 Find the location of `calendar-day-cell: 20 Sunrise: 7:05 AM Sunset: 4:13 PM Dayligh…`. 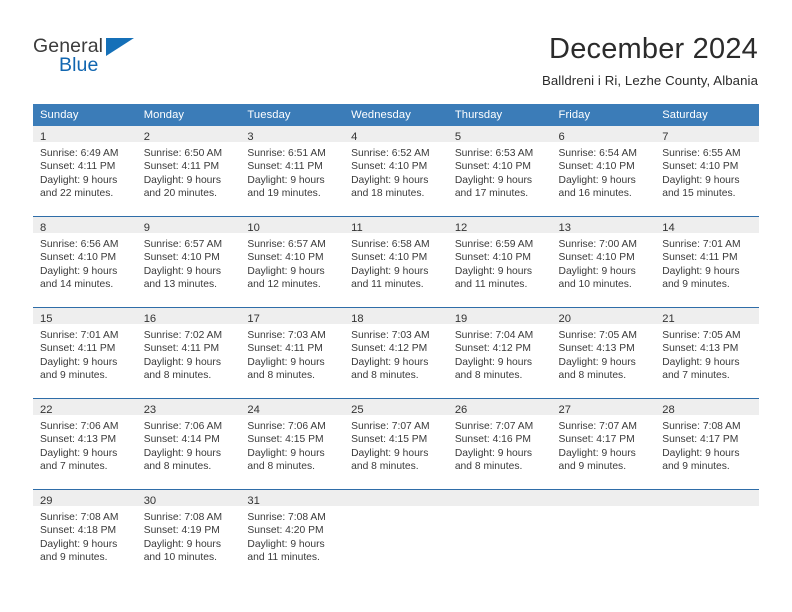

calendar-day-cell: 20 Sunrise: 7:05 AM Sunset: 4:13 PM Dayligh… is located at coordinates (603, 353).